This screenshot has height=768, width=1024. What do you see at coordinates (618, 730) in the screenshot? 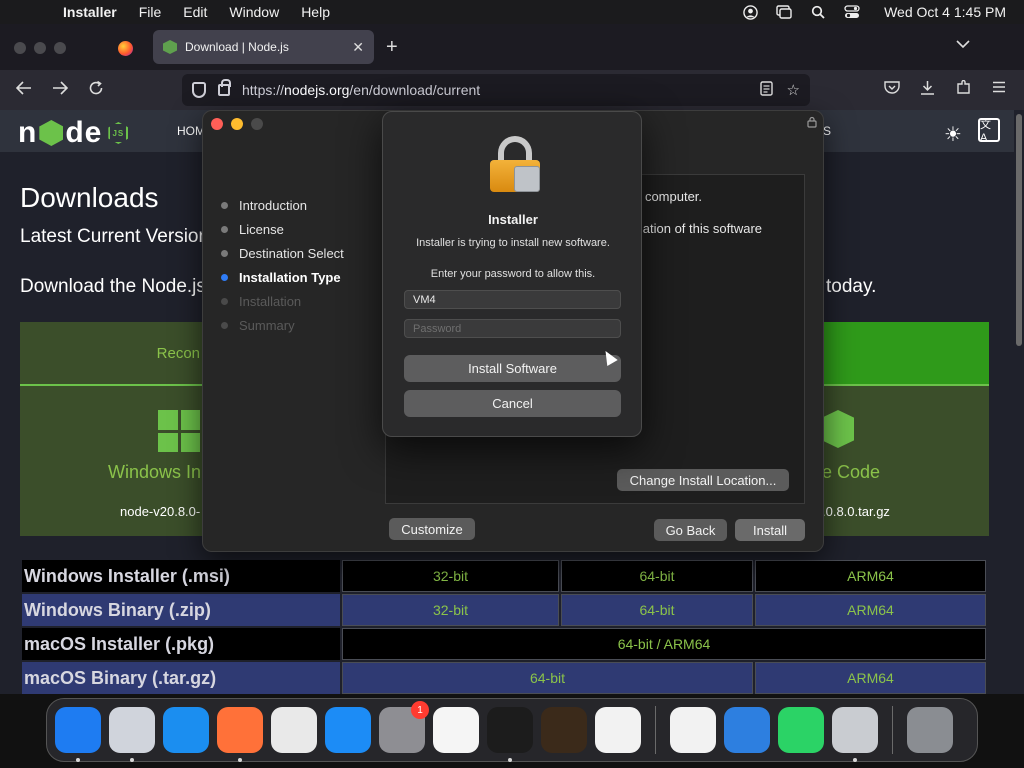
I see `vscode-icon` at bounding box center [618, 730].